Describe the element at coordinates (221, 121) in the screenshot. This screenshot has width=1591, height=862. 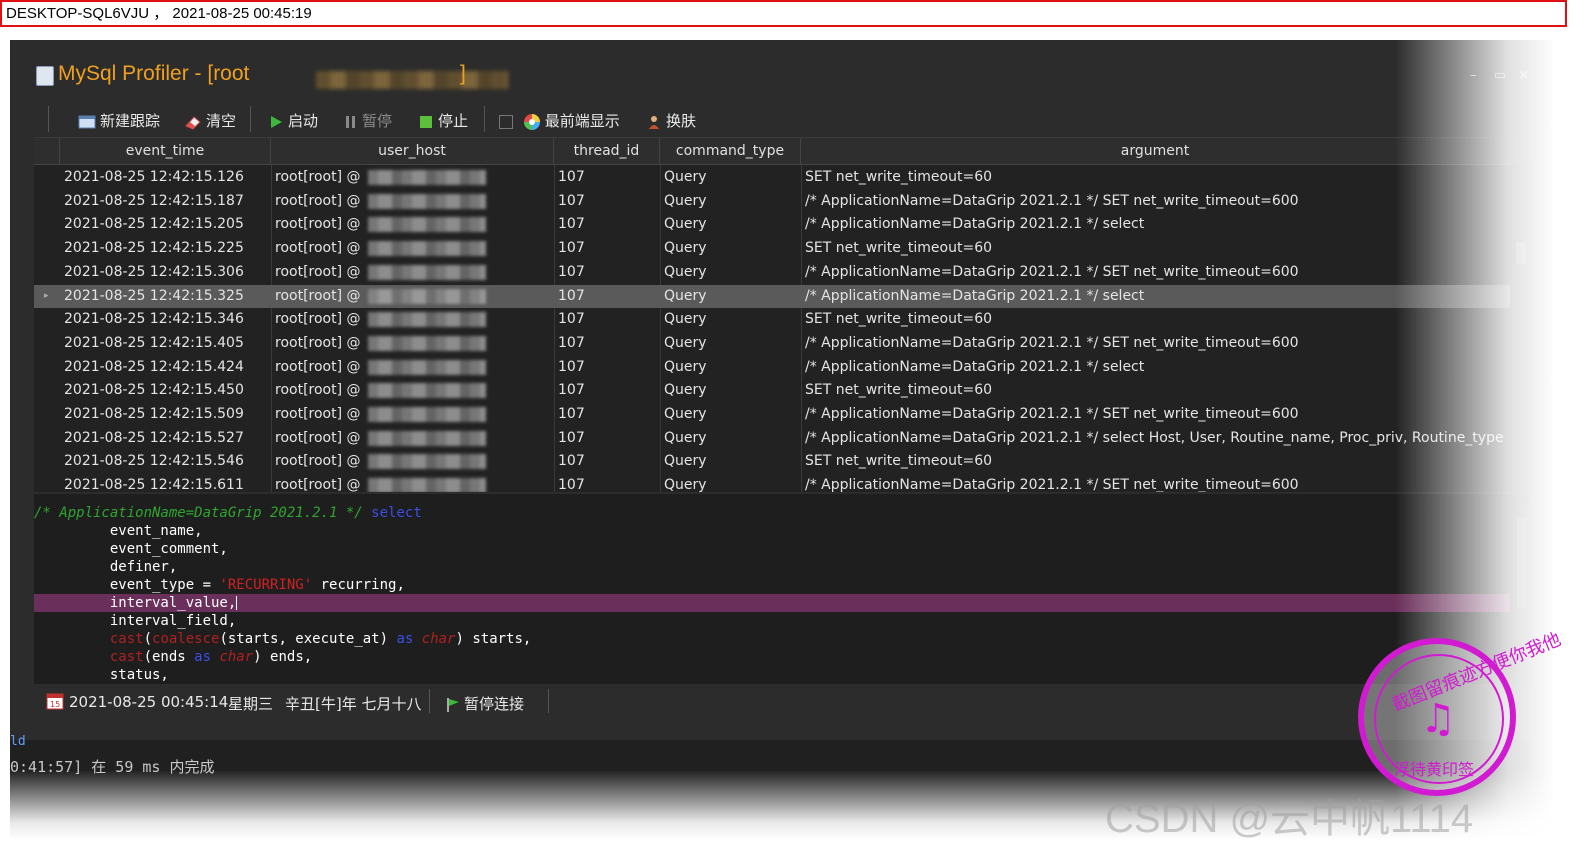
I see `clear-label: 清空` at that location.